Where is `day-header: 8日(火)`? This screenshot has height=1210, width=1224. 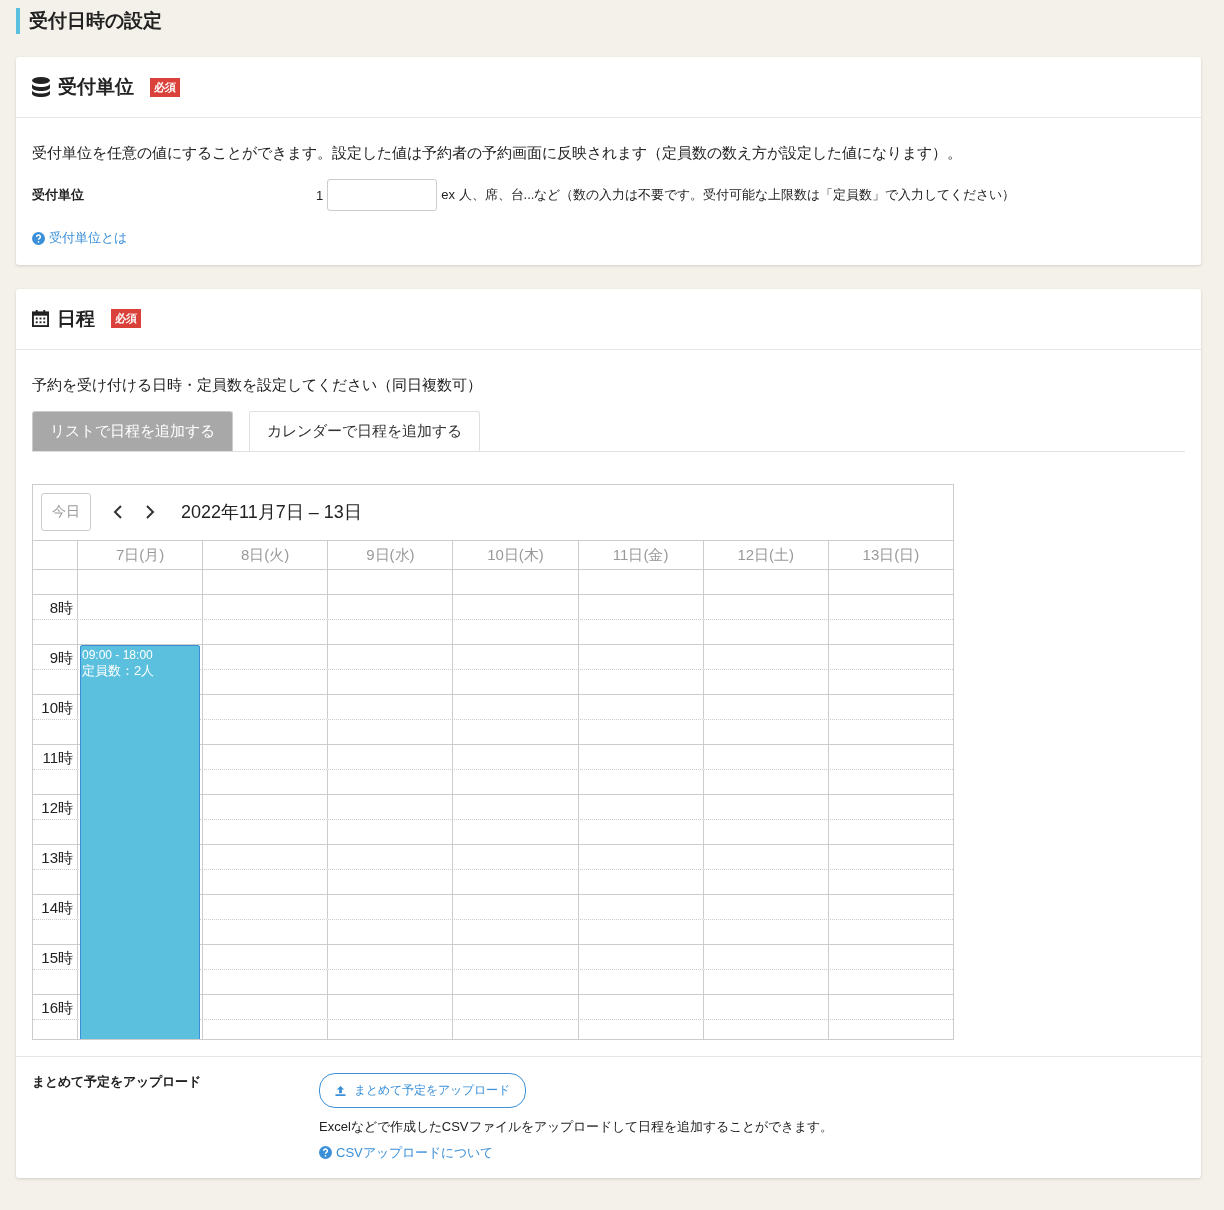 day-header: 8日(火) is located at coordinates (266, 554).